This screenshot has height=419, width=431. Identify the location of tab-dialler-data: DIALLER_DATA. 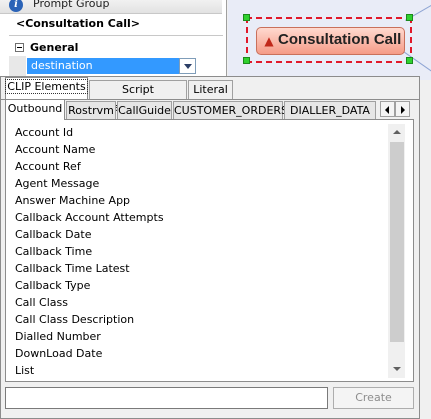
(330, 110).